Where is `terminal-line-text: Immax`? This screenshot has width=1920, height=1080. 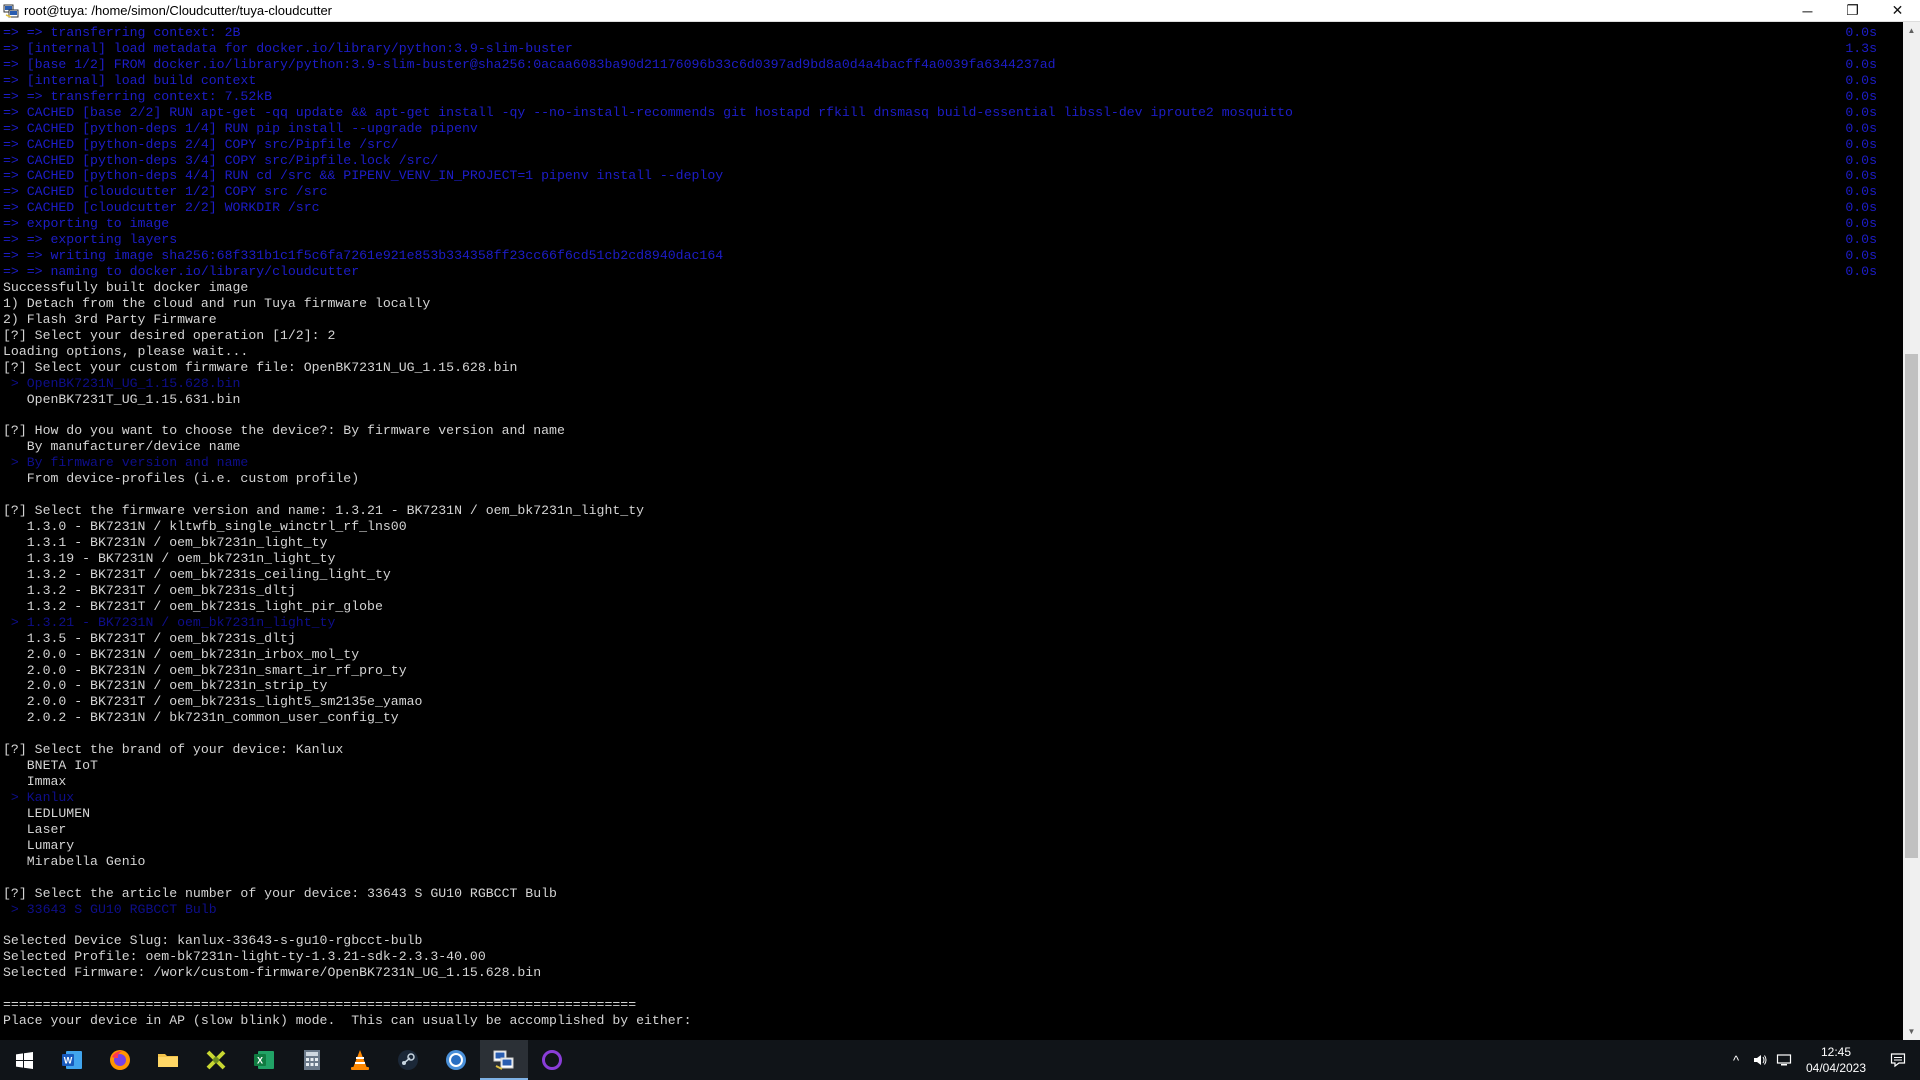
terminal-line-text: Immax is located at coordinates (35, 782).